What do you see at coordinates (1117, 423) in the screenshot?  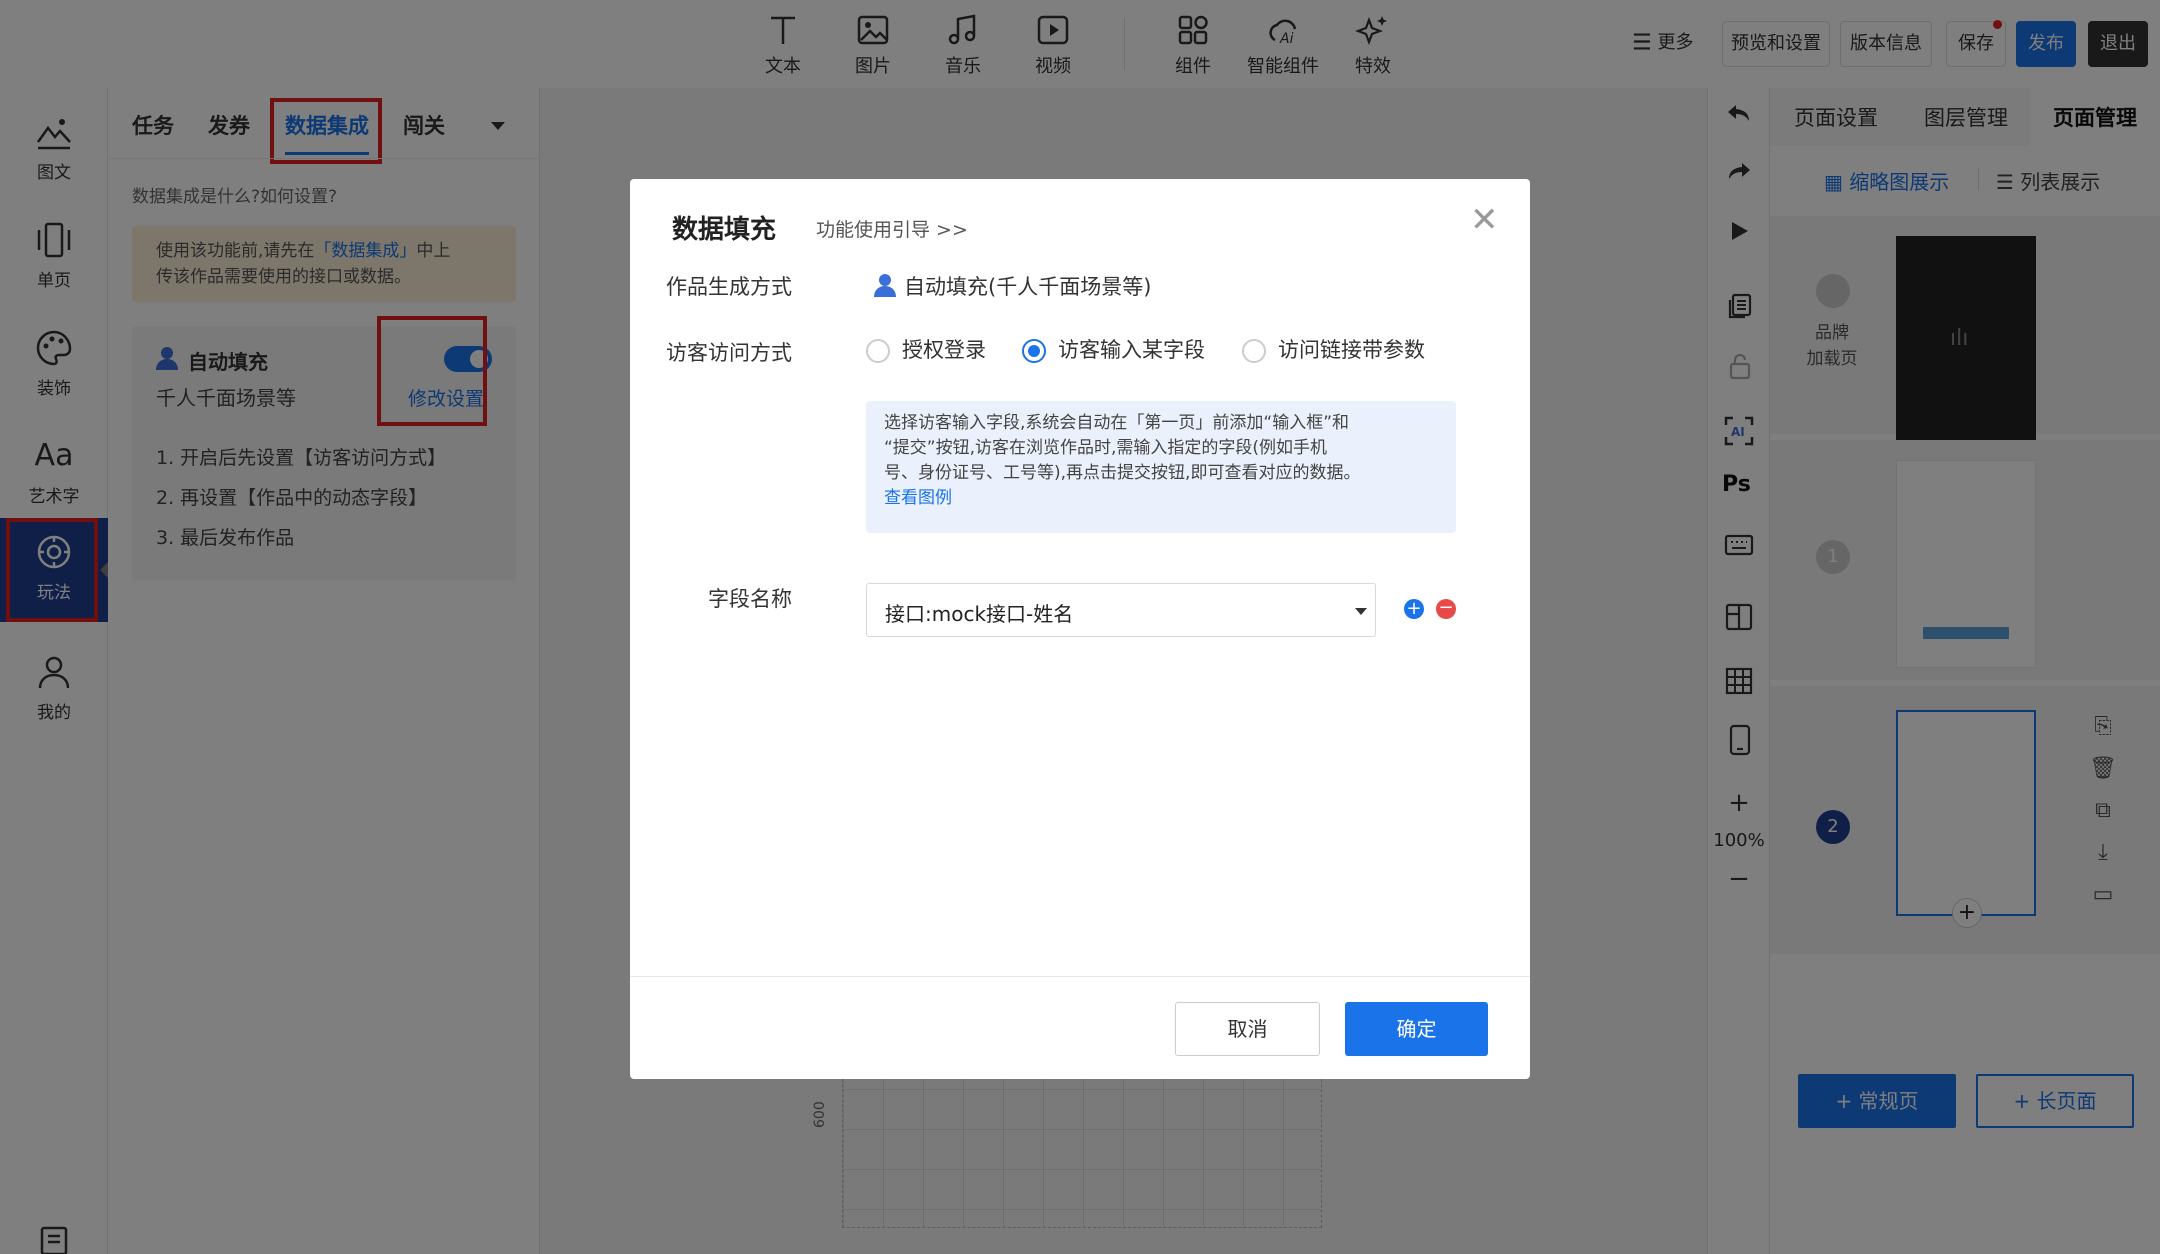 I see `info-line: 选择访客输入字段,系统会自动在「第一页」前添加“输入框”和` at bounding box center [1117, 423].